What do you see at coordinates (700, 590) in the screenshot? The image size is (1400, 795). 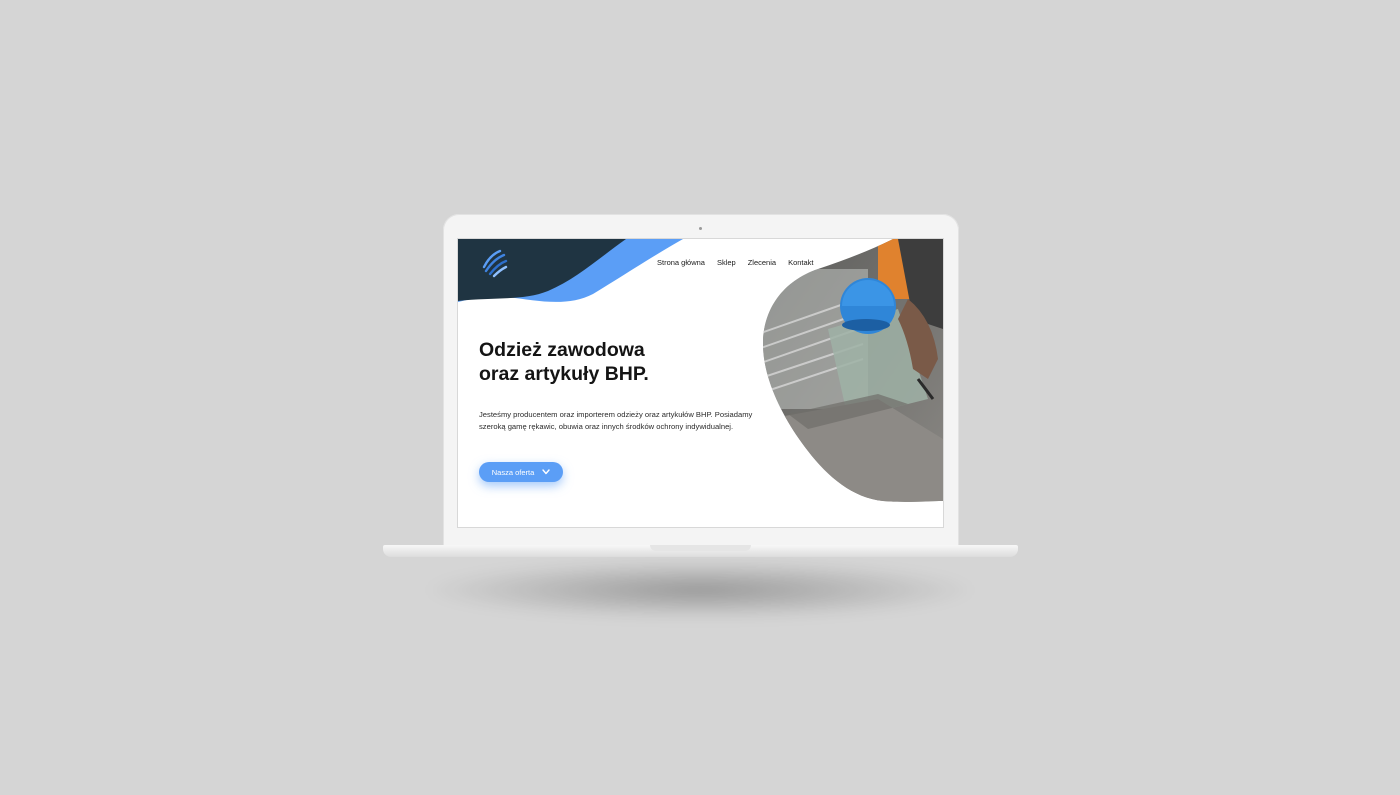 I see `laptop-shadow` at bounding box center [700, 590].